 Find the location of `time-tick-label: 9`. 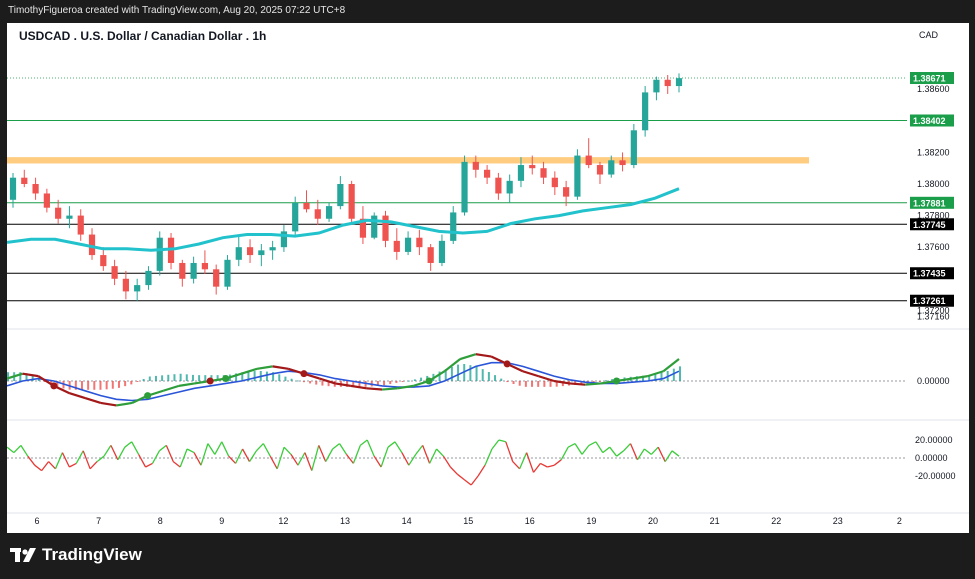

time-tick-label: 9 is located at coordinates (221, 521).